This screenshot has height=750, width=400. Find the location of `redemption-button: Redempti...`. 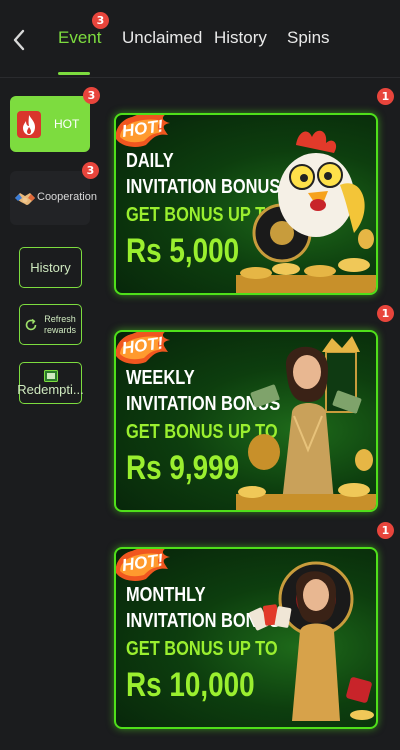

redemption-button: Redempti... is located at coordinates (50, 383).